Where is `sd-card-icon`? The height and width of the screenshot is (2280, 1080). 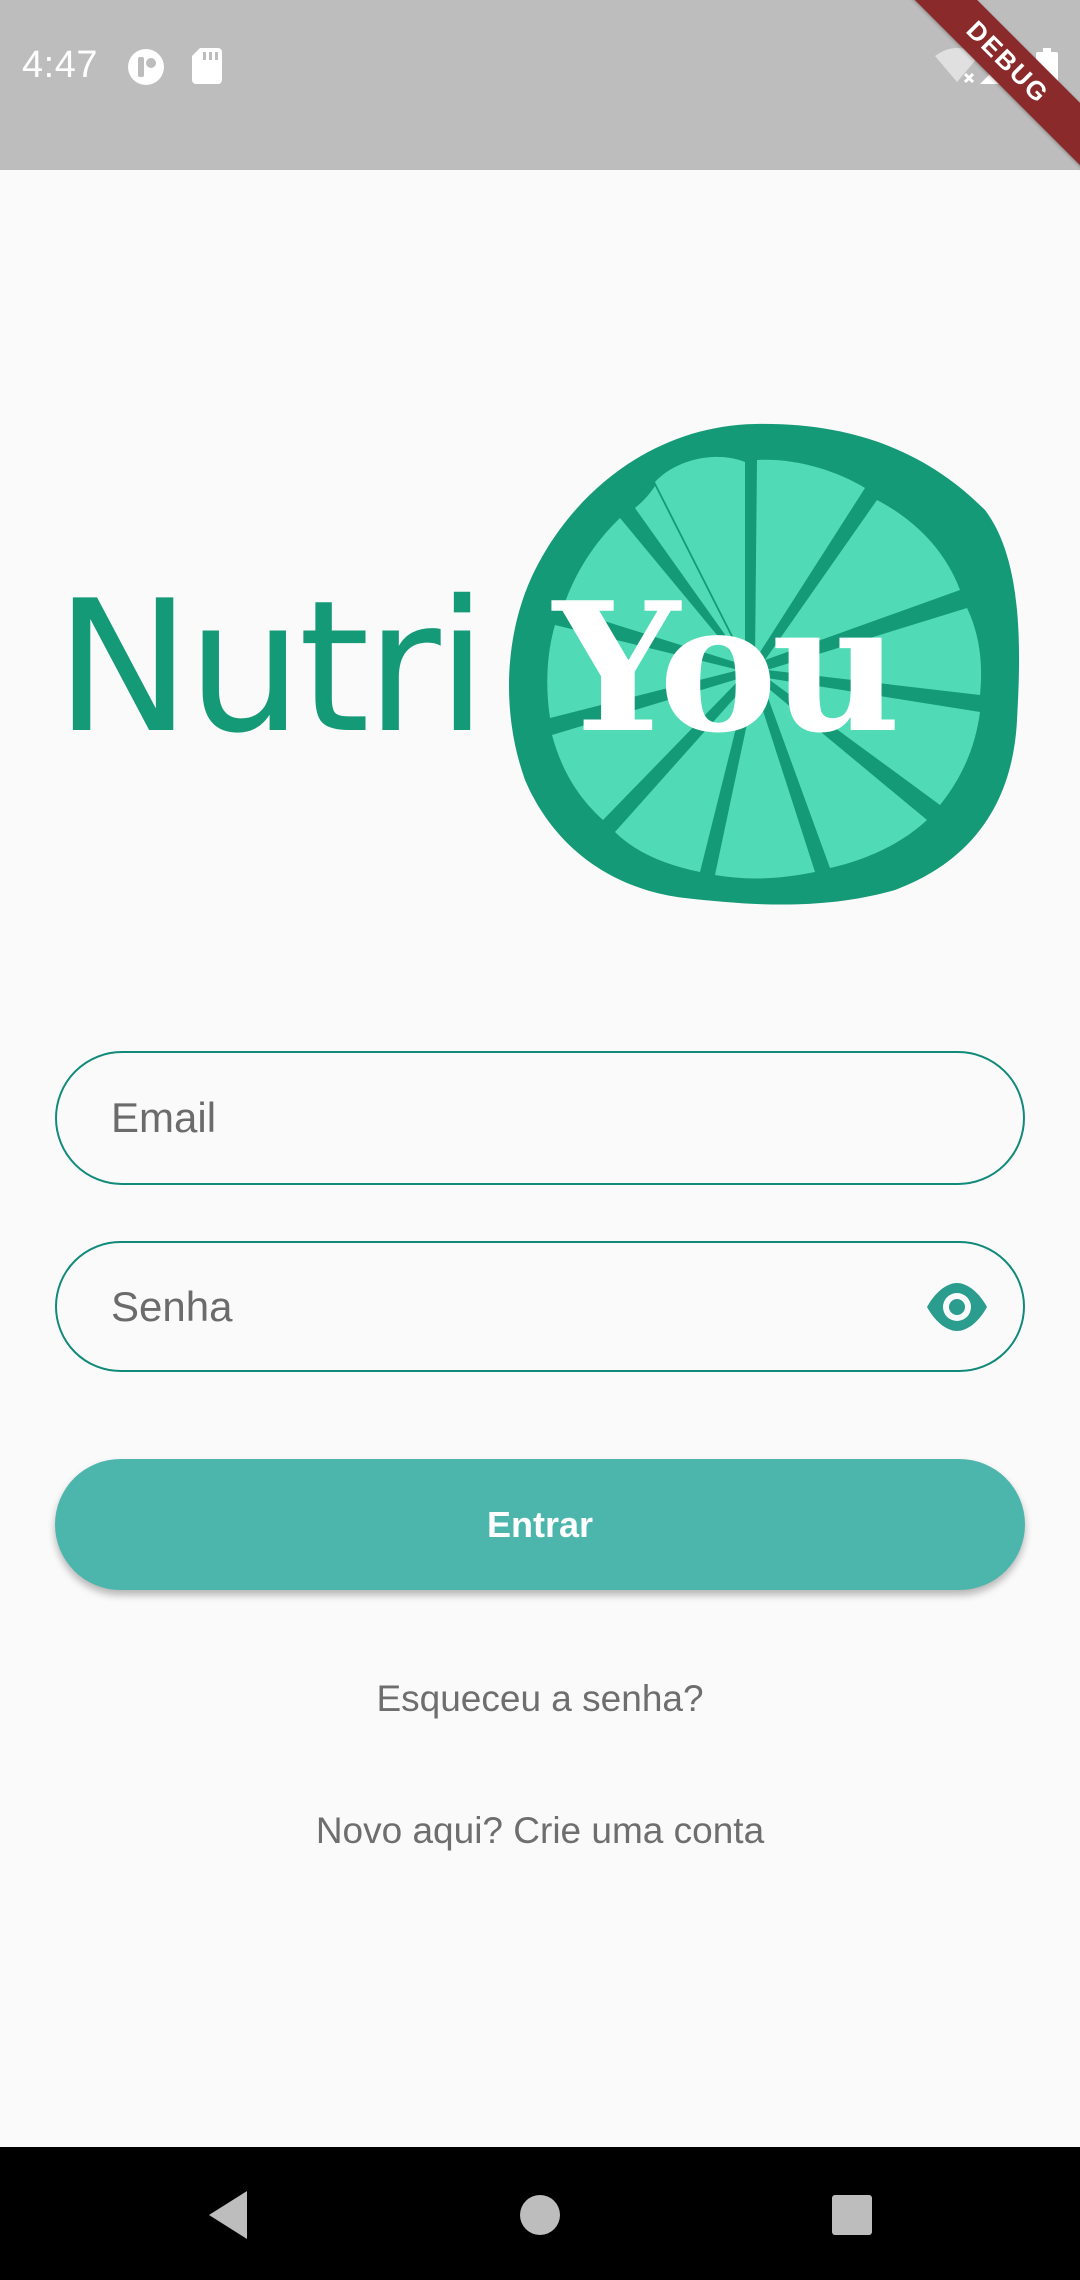 sd-card-icon is located at coordinates (207, 66).